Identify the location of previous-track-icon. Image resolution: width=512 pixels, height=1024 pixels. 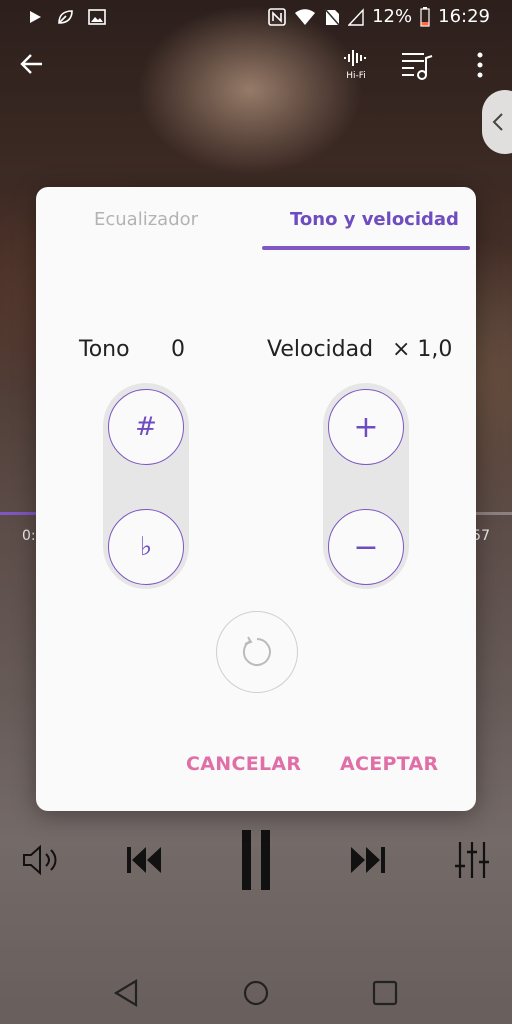
(144, 860).